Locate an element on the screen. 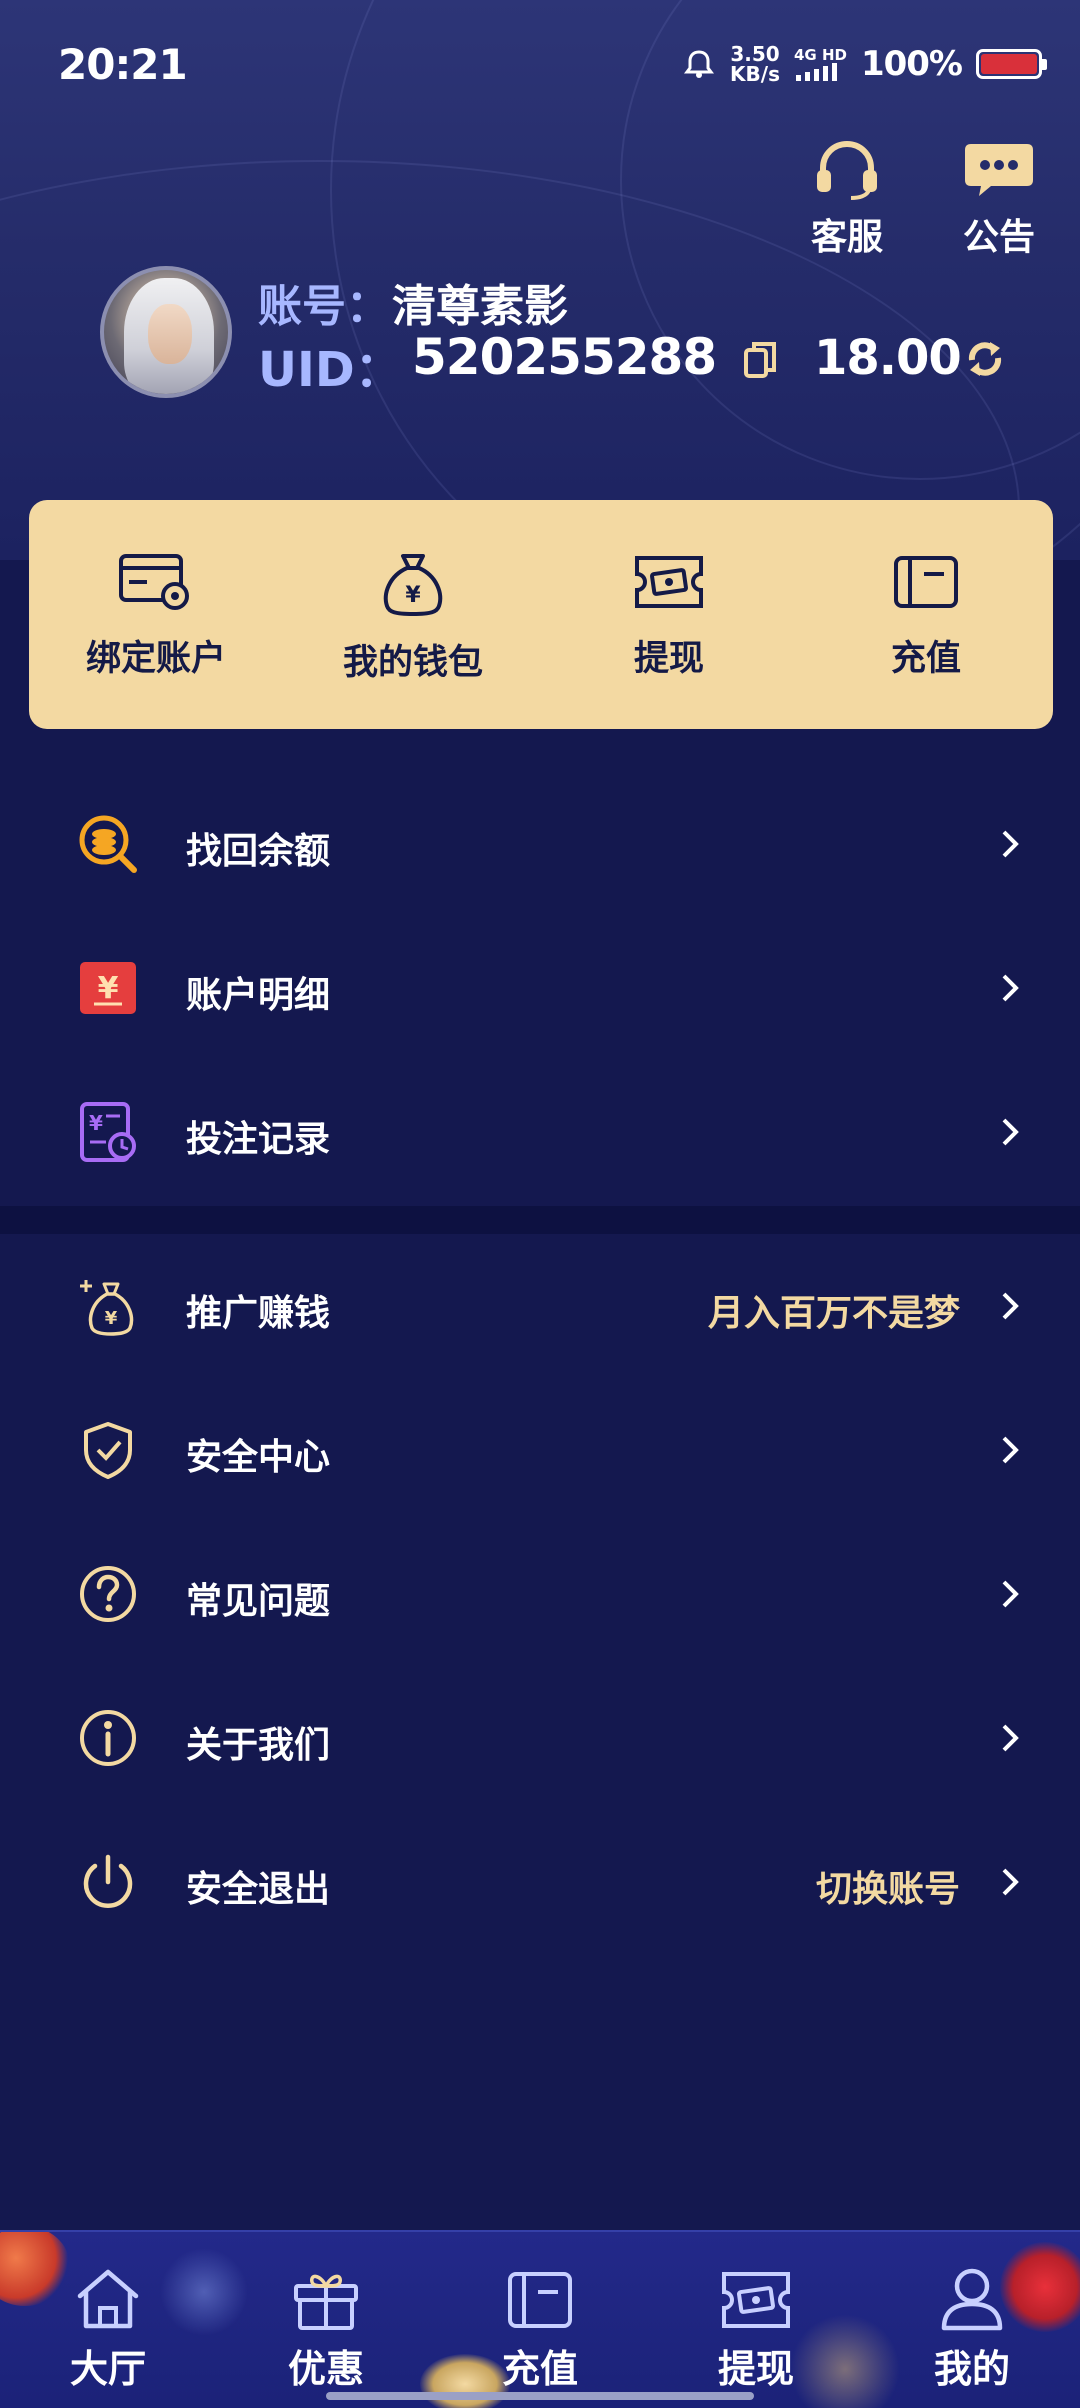 The image size is (1080, 2408). home-indicator is located at coordinates (540, 2396).